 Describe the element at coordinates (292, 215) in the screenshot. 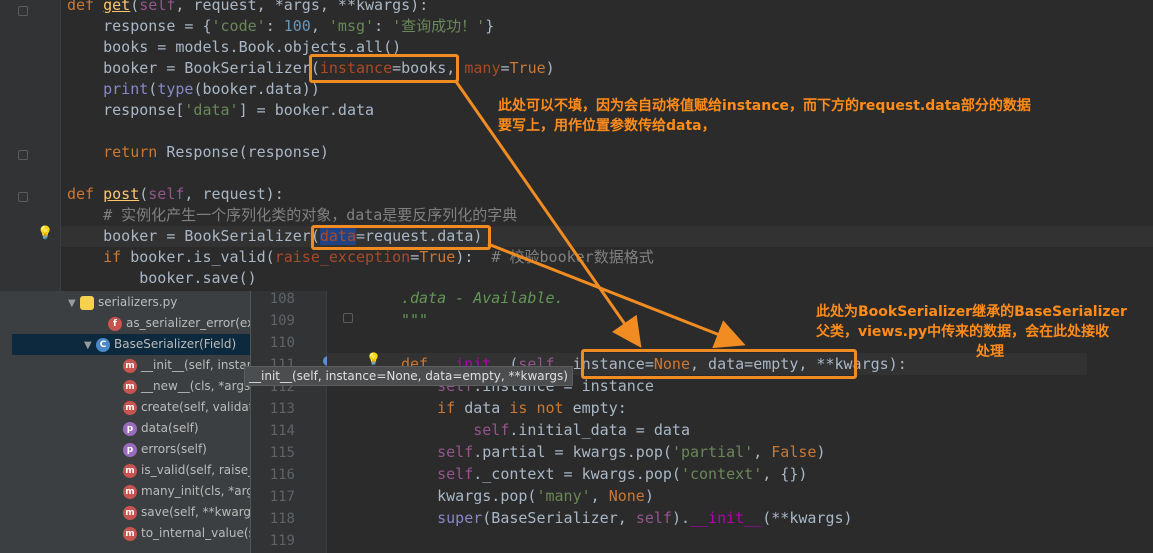

I see `code-comment: # 实例化产生一个序列化类的对象，data是要反序列化的字典` at that location.